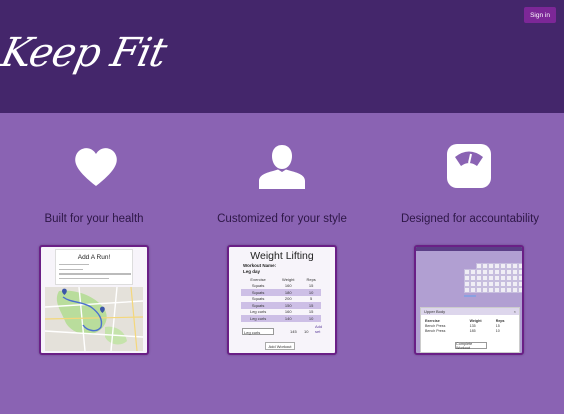  I want to click on feature-label-accountability: Designed for accountability, so click(470, 219).